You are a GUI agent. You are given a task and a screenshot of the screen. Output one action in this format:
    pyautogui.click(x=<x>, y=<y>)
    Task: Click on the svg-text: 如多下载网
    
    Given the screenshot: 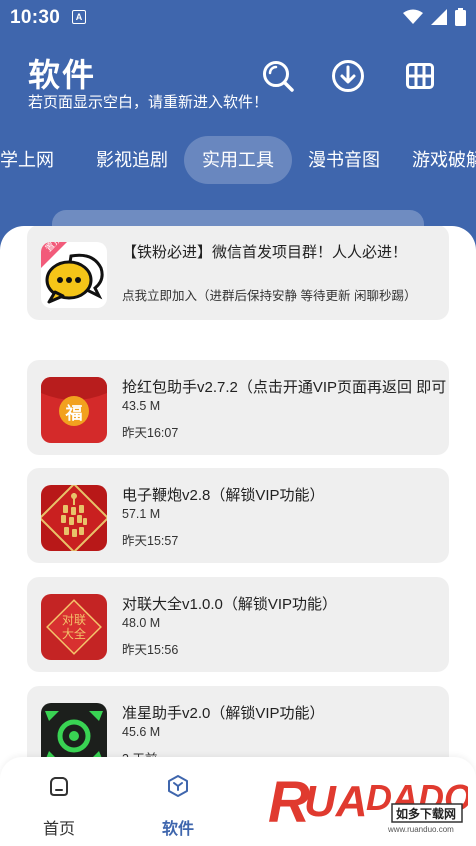 What is the action you would take?
    pyautogui.click(x=426, y=813)
    